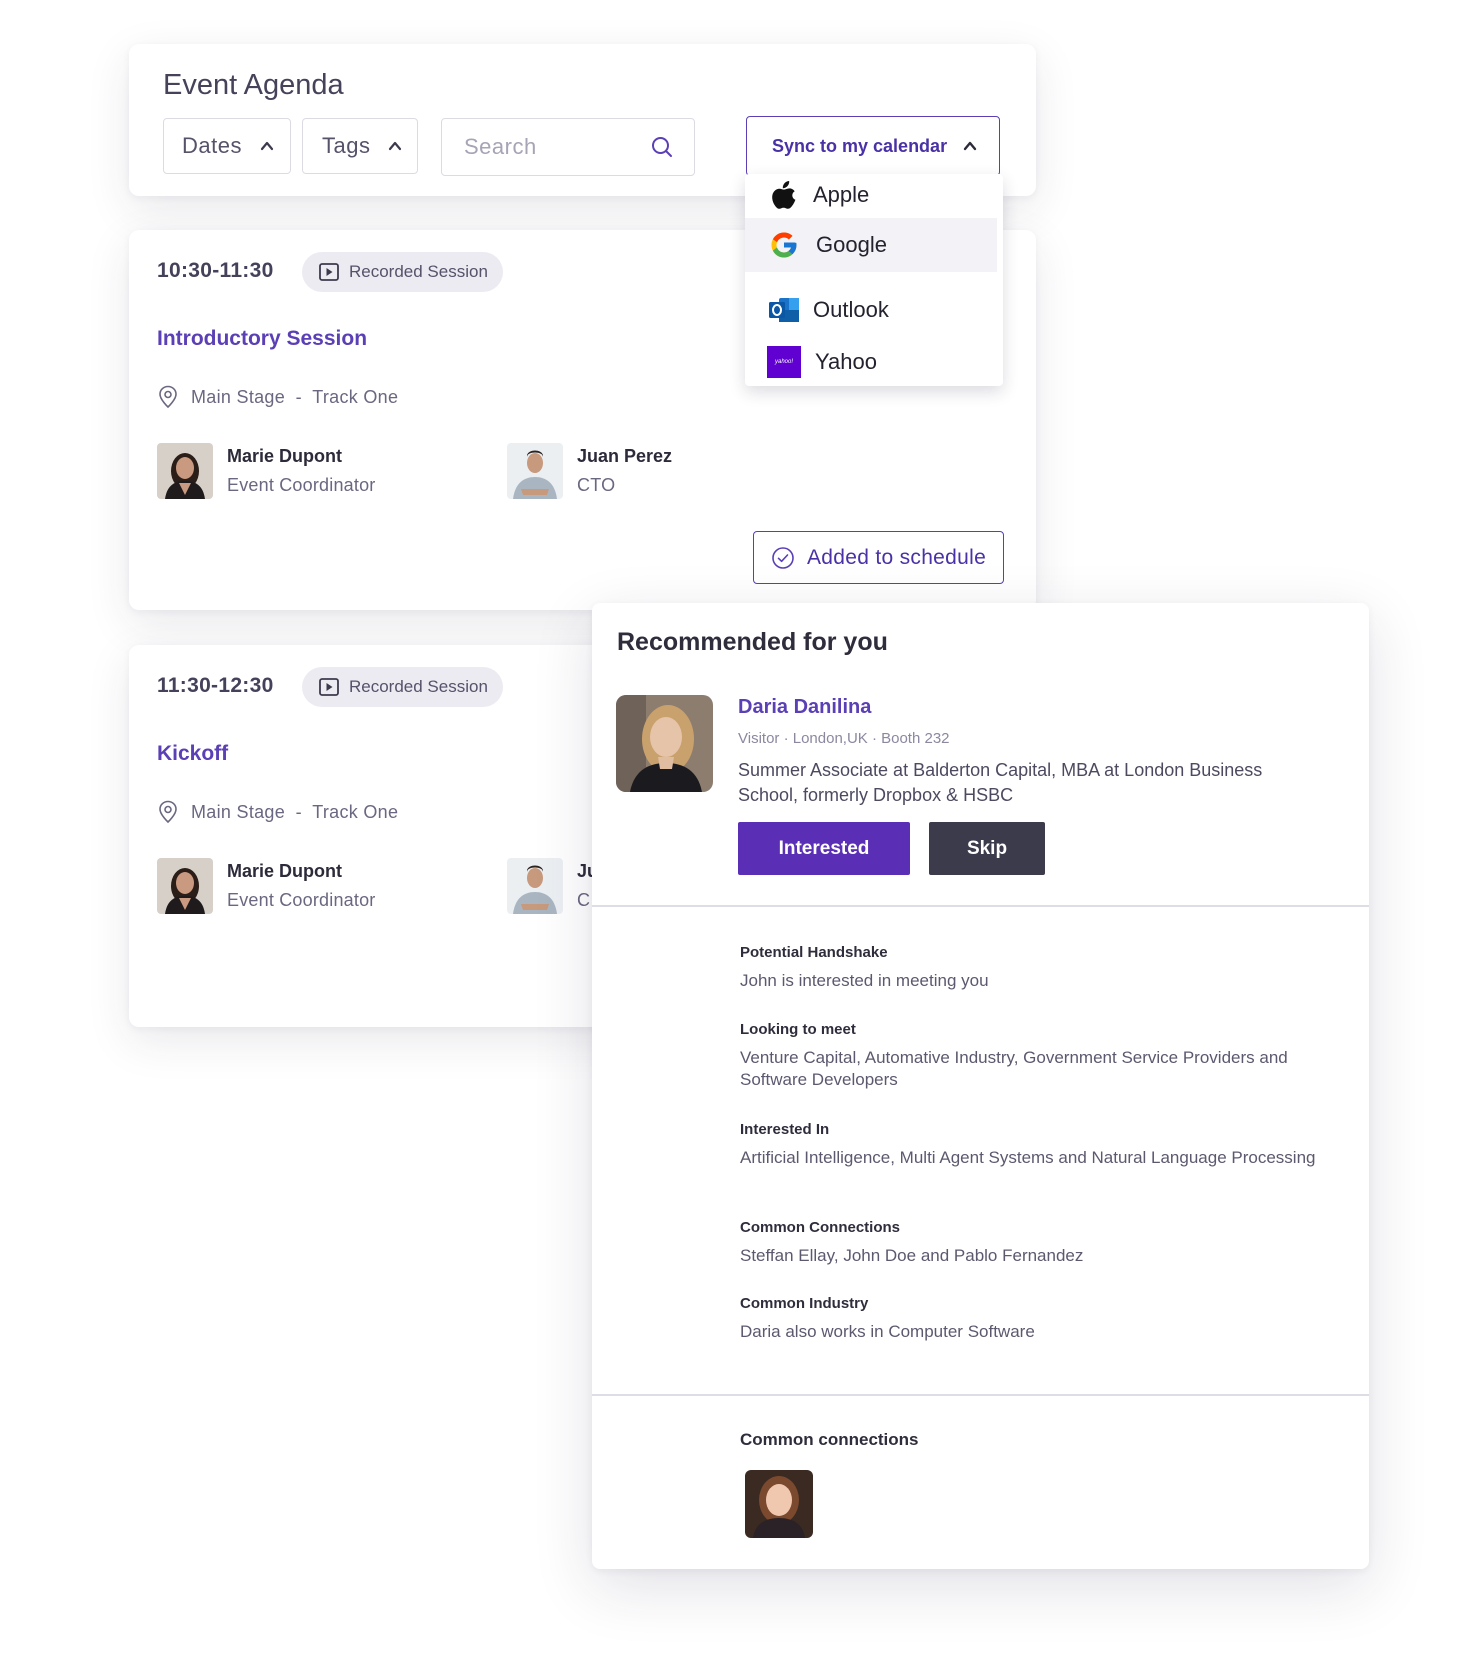 This screenshot has height=1676, width=1470. I want to click on detail-label: Looking to meet, so click(798, 1029).